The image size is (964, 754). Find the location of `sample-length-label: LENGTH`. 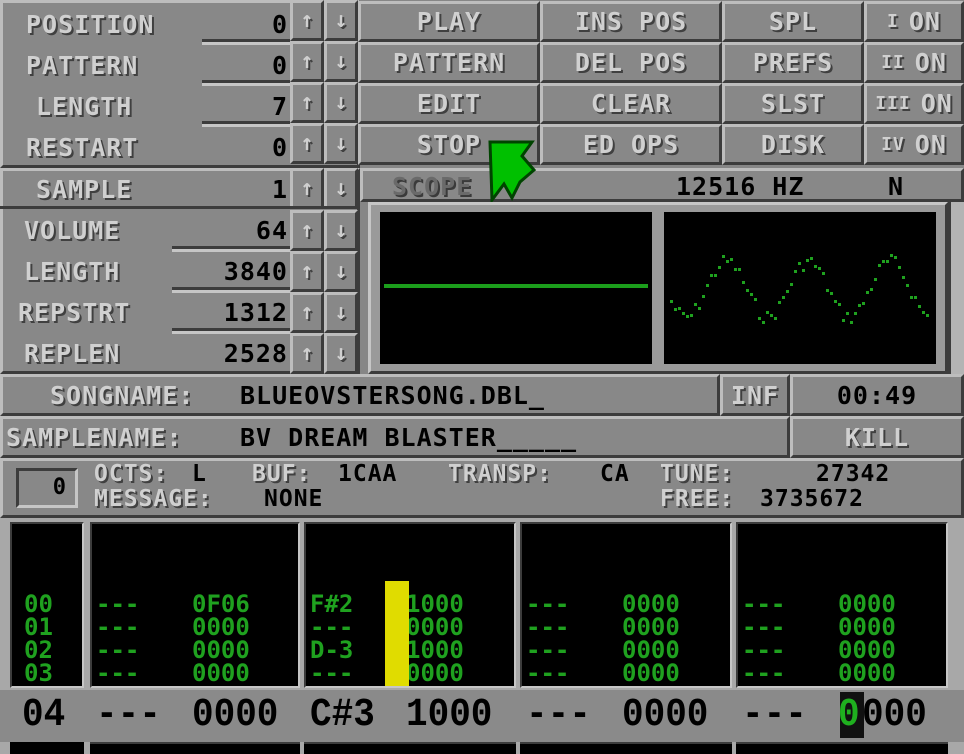

sample-length-label: LENGTH is located at coordinates (72, 271).